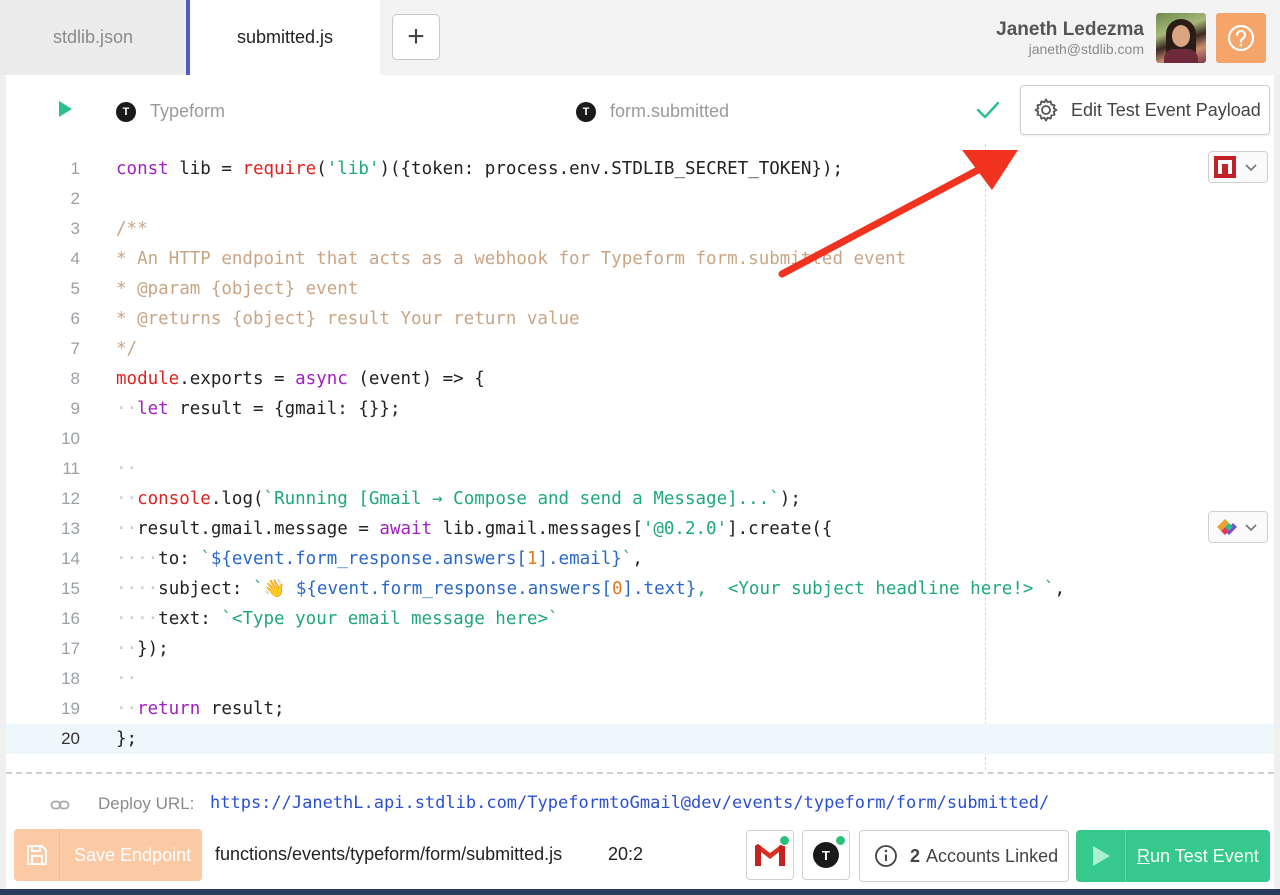  Describe the element at coordinates (1181, 38) in the screenshot. I see `avatar` at that location.